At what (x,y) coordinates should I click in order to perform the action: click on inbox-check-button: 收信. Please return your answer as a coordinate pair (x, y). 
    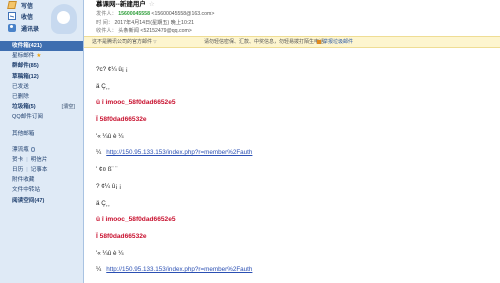
    Looking at the image, I should click on (20, 16).